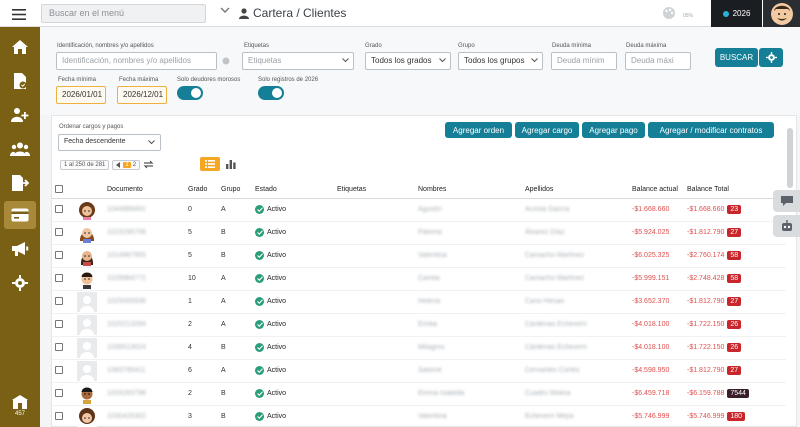 Image resolution: width=800 pixels, height=427 pixels. I want to click on menu-search-input: Buscar en el menú, so click(123, 13).